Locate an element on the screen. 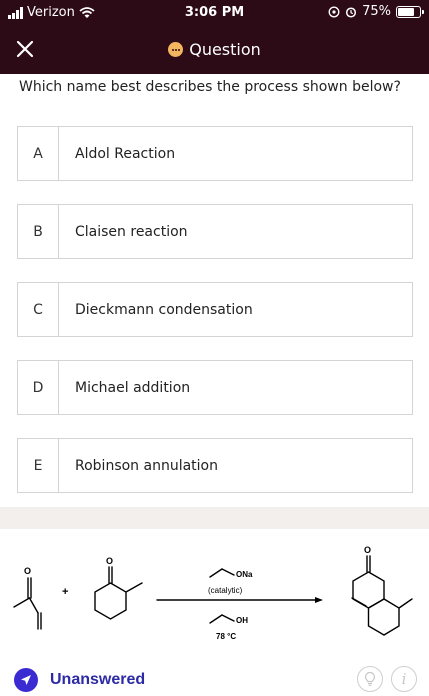  solvent-label: OH is located at coordinates (242, 620).